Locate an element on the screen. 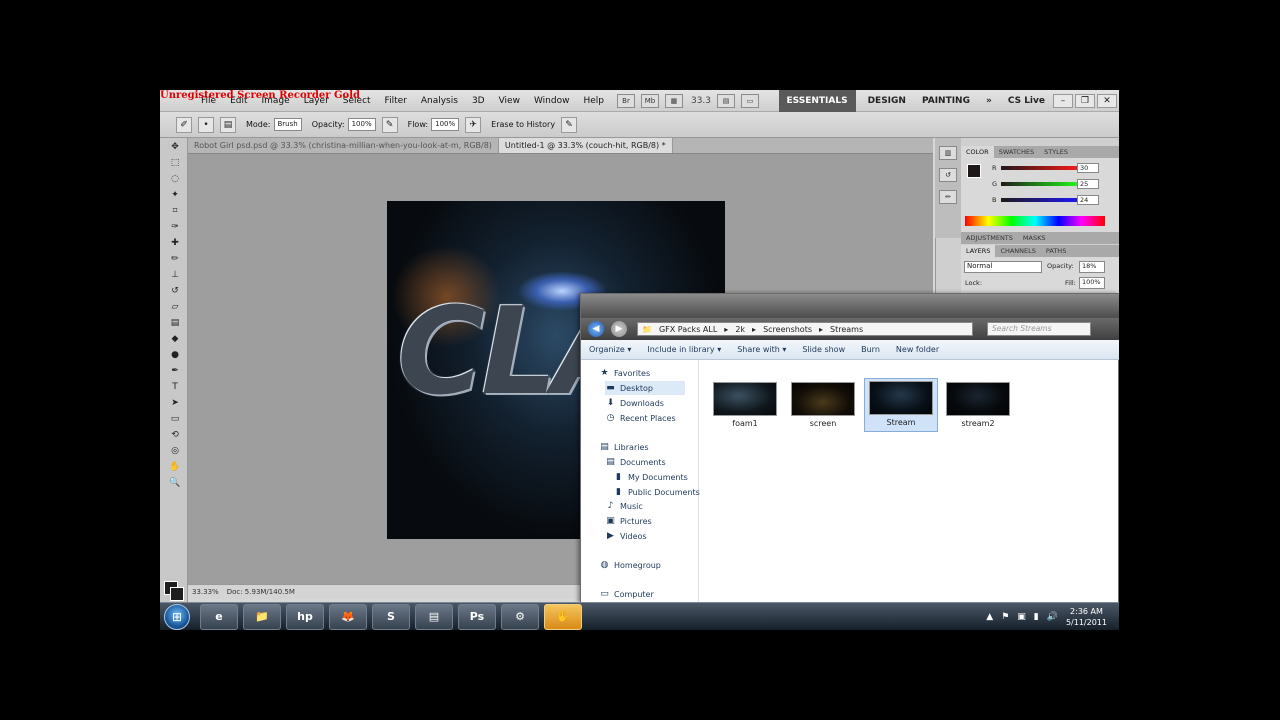 The image size is (1280, 720). history-brush-icon: ↺ is located at coordinates (175, 291).